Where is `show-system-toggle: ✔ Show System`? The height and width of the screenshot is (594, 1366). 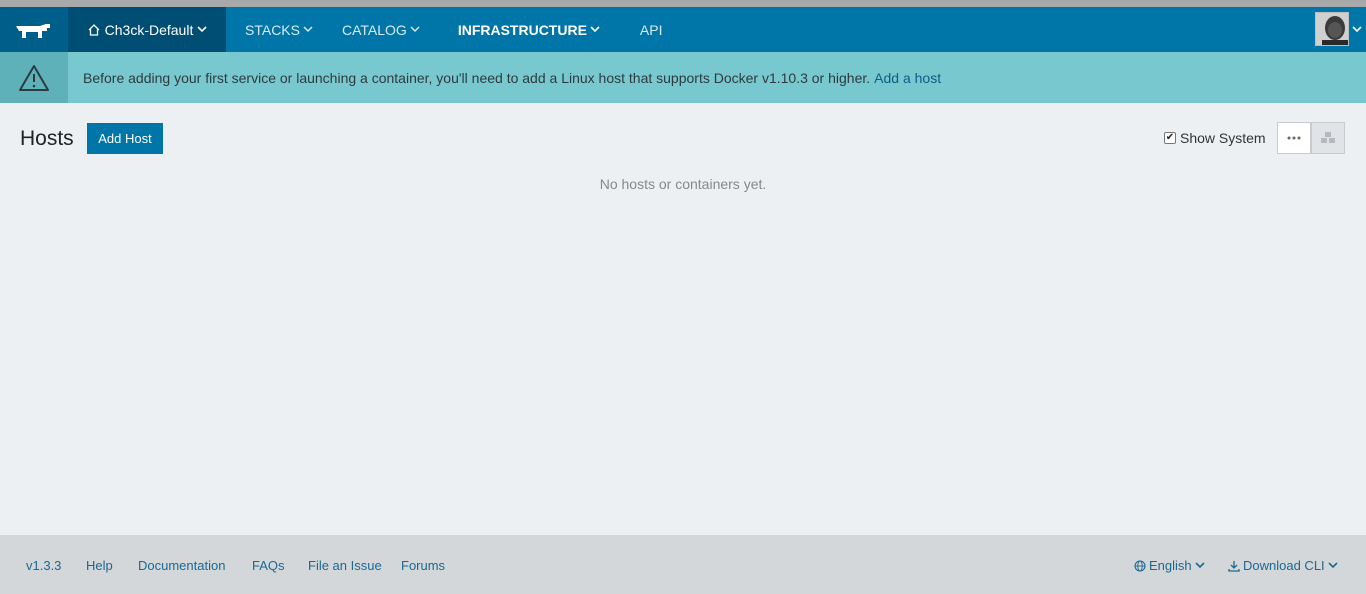
show-system-toggle: ✔ Show System is located at coordinates (1215, 138).